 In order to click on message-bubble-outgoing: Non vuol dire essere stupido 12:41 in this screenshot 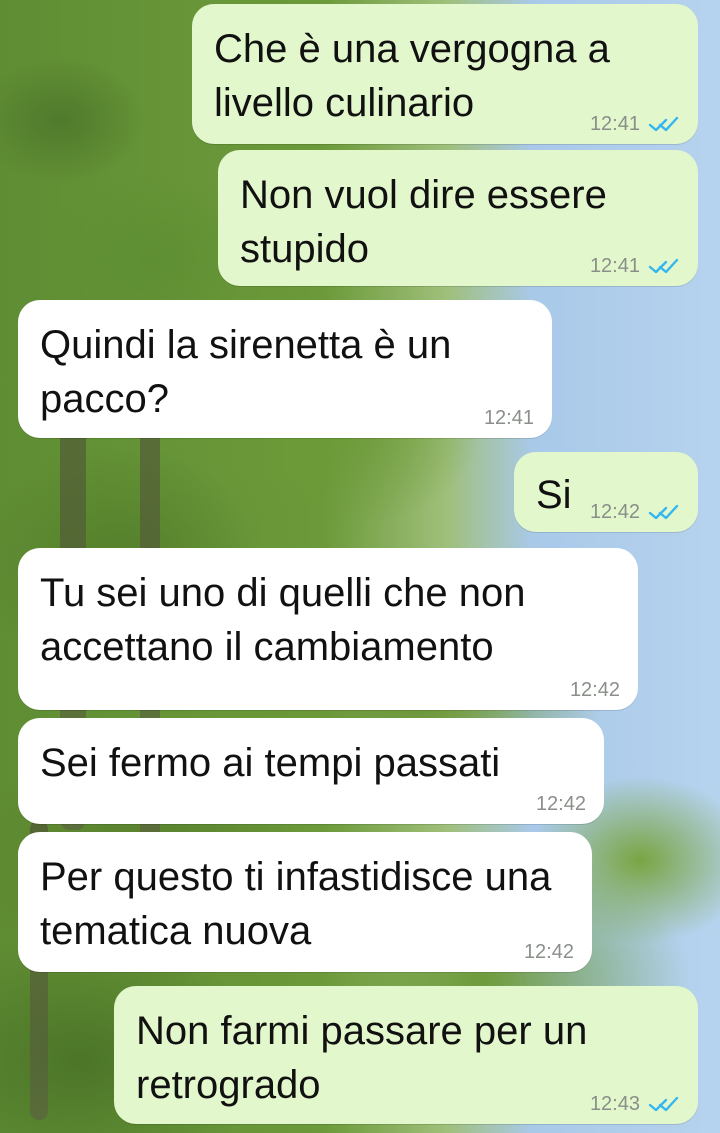, I will do `click(458, 218)`.